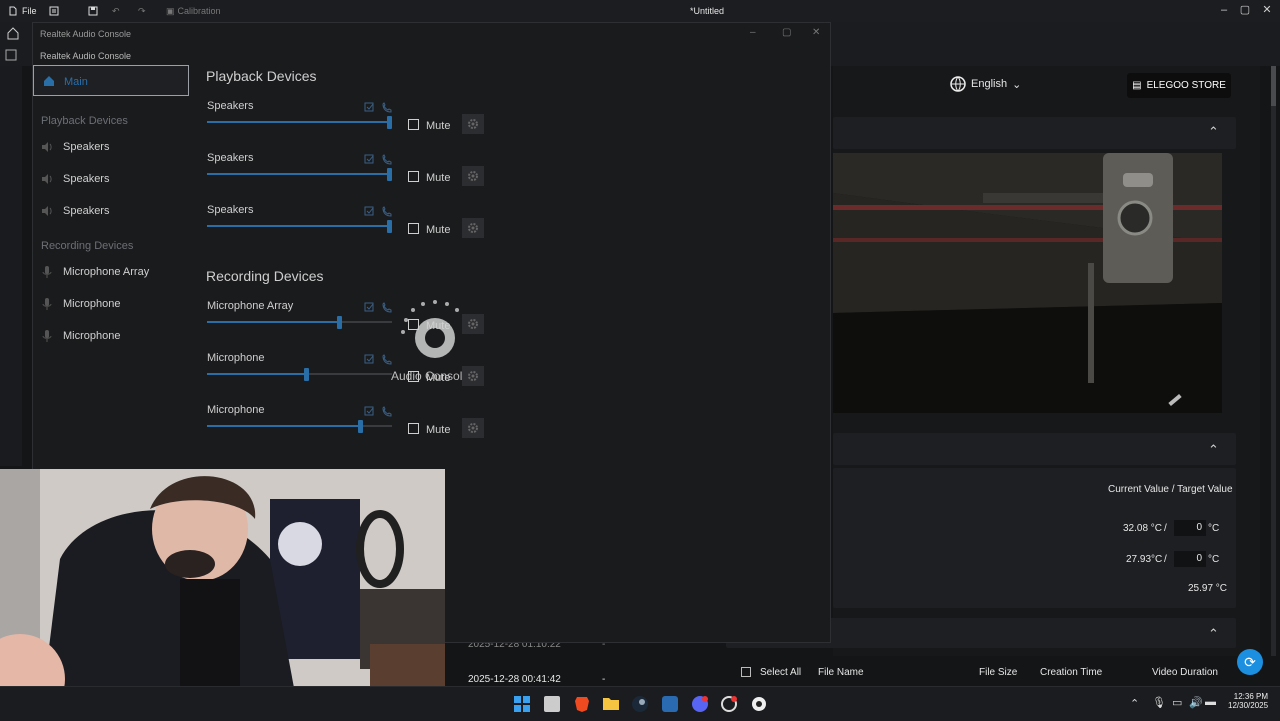 The image size is (1280, 721). Describe the element at coordinates (729, 705) in the screenshot. I see `realtek-taskbar-icon` at that location.